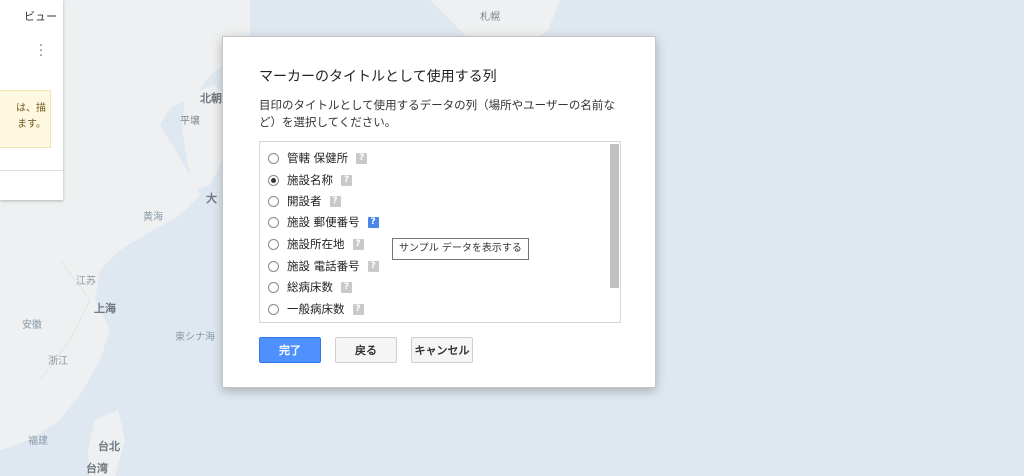 This screenshot has height=476, width=1024. Describe the element at coordinates (31, 108) in the screenshot. I see `warning-text-line1: は、描` at that location.